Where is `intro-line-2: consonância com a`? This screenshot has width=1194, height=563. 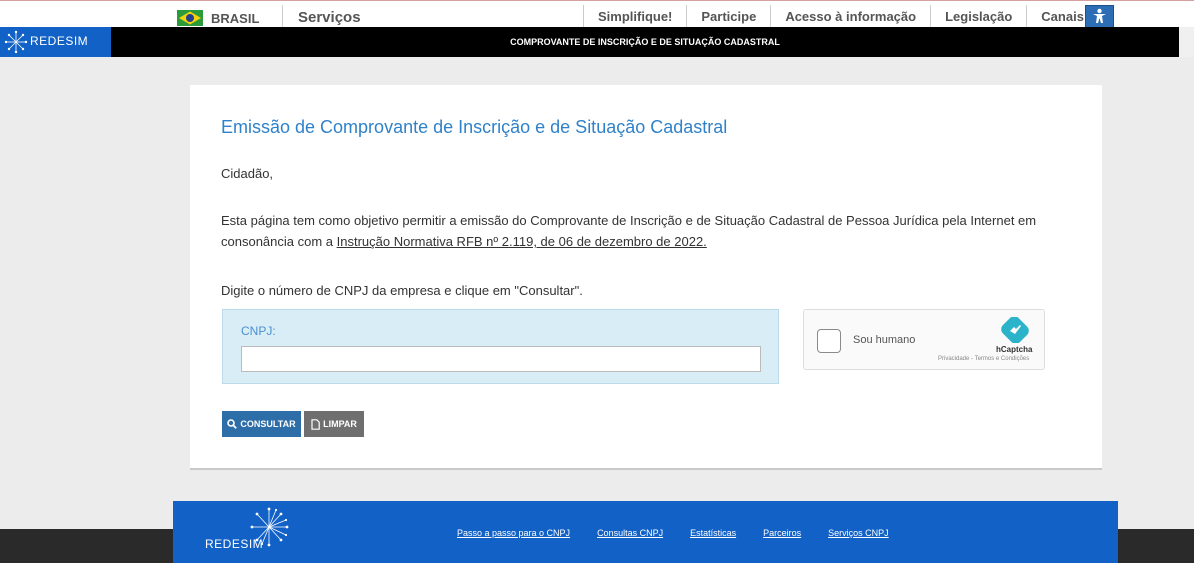
intro-line-2: consonância com a is located at coordinates (279, 241).